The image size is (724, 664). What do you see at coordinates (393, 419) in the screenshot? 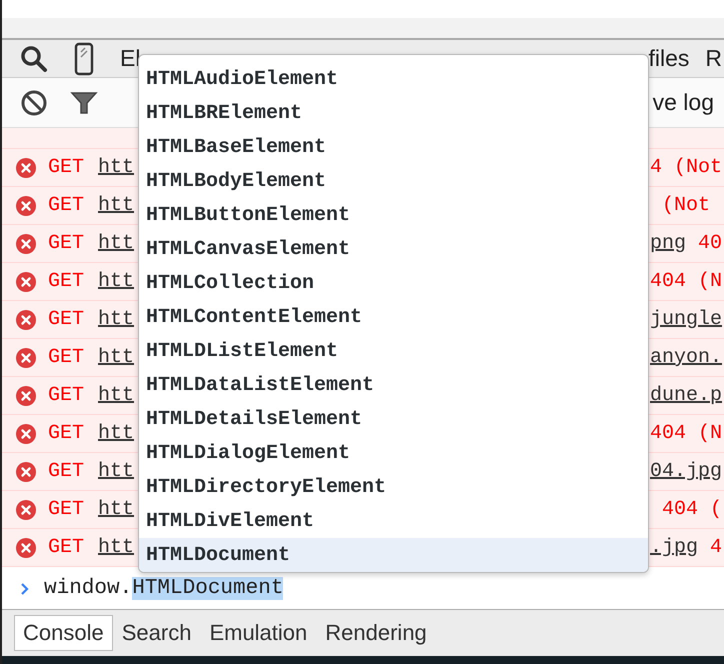
I see `autocomplete-item: HTMLDetailsElement` at bounding box center [393, 419].